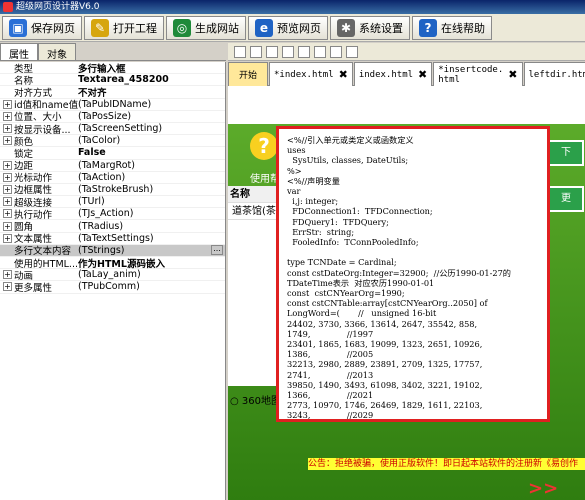 Image resolution: width=585 pixels, height=500 pixels. Describe the element at coordinates (151, 128) in the screenshot. I see `property-value: (TaScreenSetting)` at that location.